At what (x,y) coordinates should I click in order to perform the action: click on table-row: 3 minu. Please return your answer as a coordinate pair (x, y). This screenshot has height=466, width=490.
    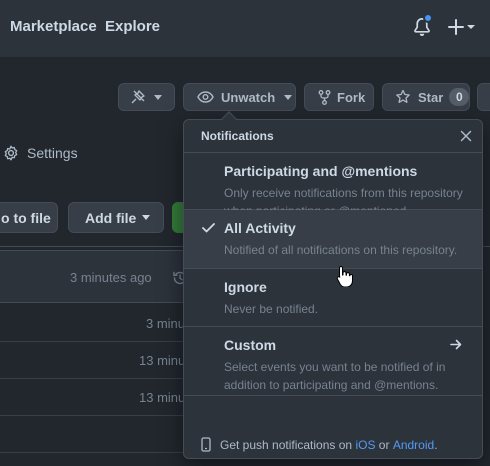
    Looking at the image, I should click on (100, 323).